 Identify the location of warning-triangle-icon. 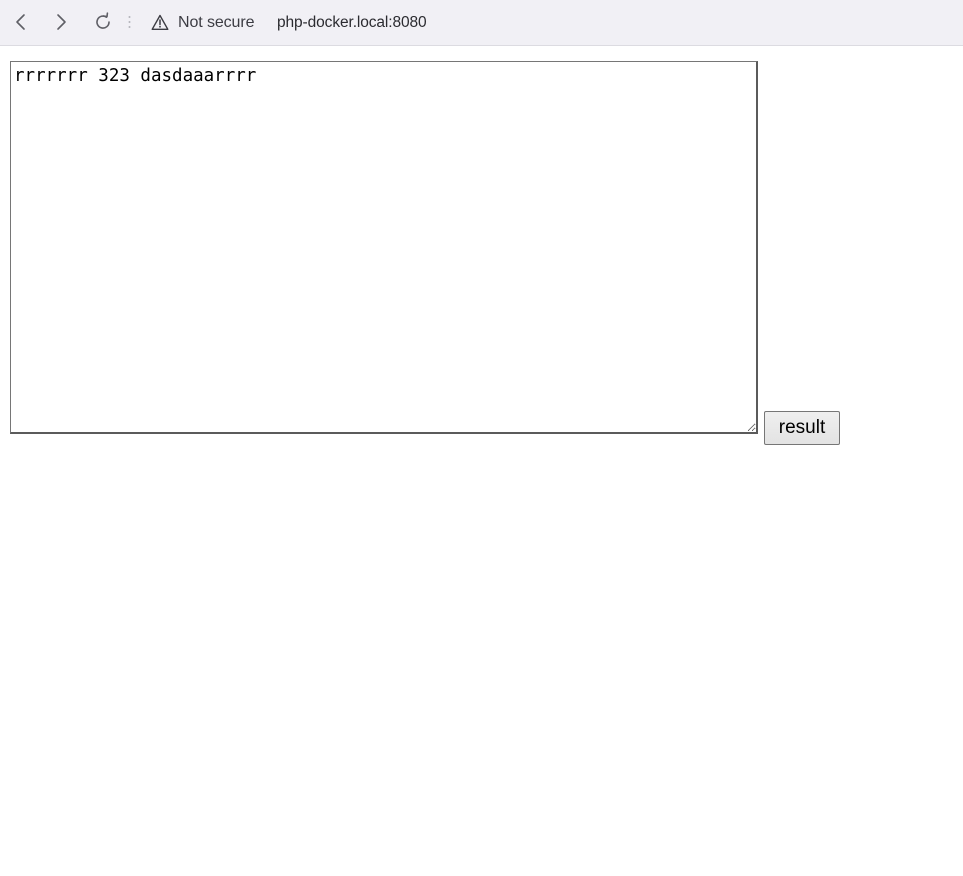
(160, 22).